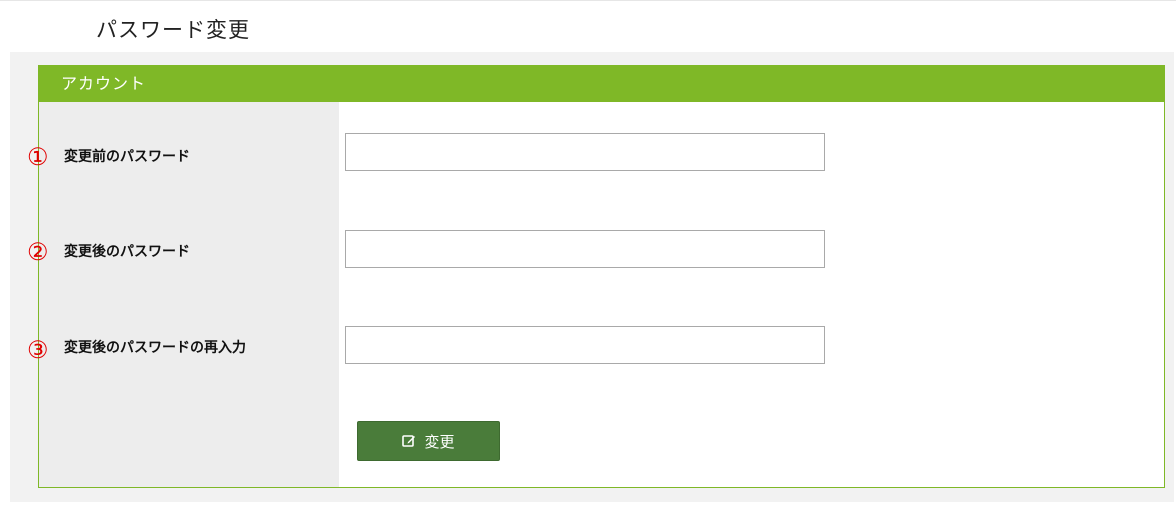 This screenshot has height=511, width=1176. What do you see at coordinates (173, 30) in the screenshot?
I see `page-title: パスワード変更` at bounding box center [173, 30].